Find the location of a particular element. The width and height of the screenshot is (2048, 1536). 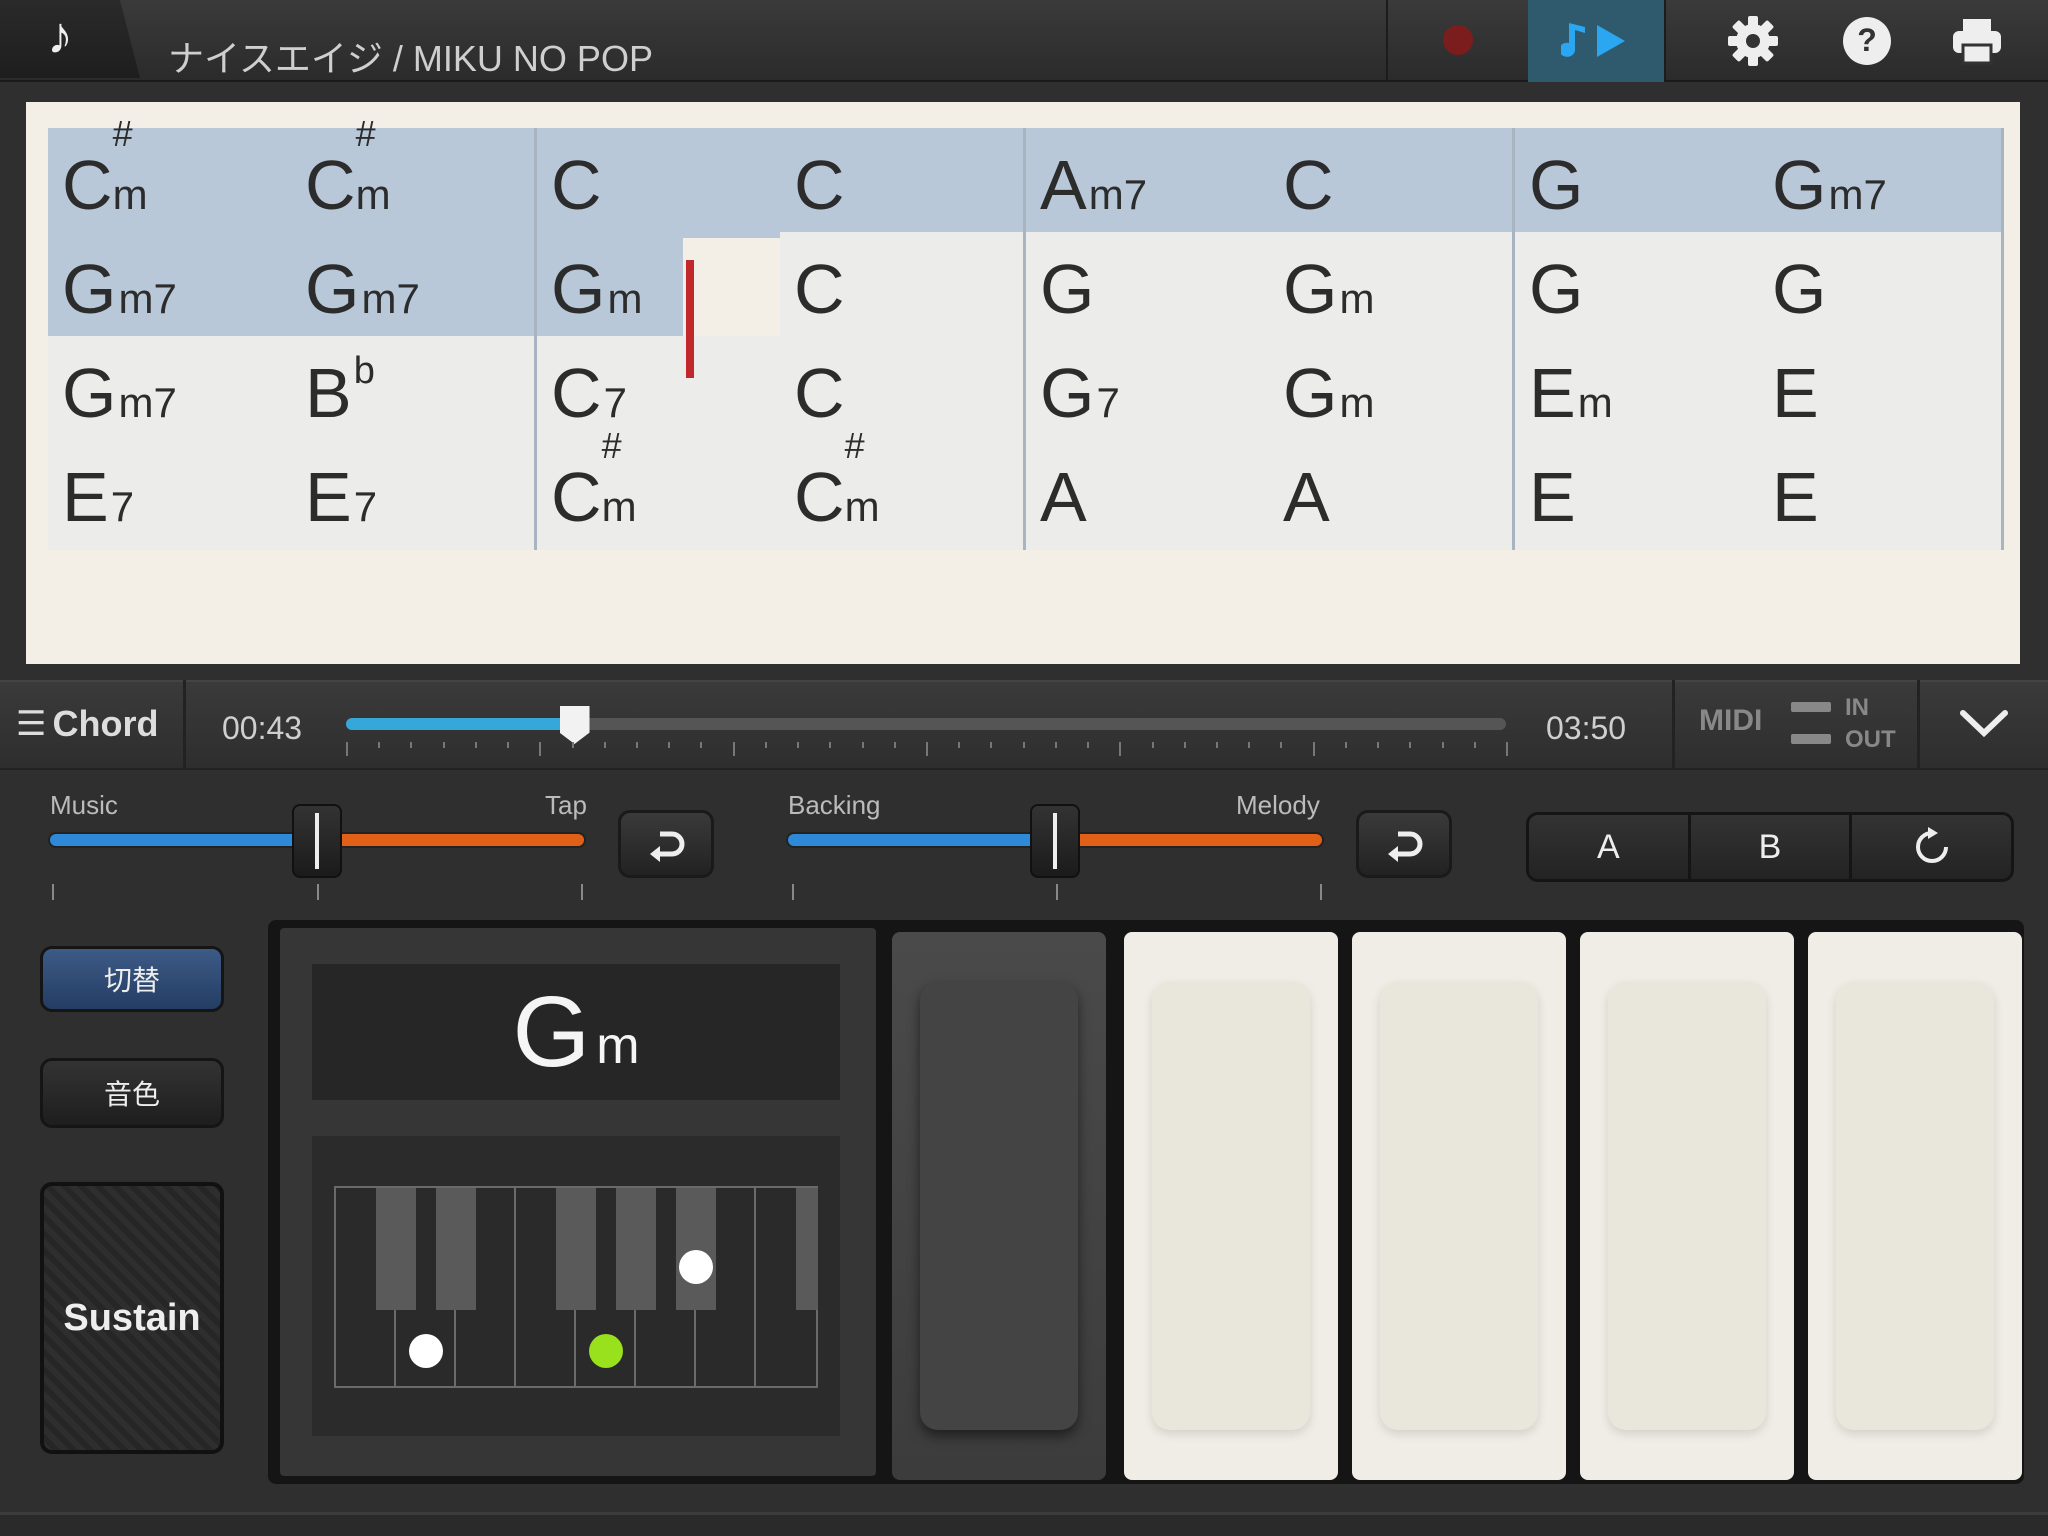

chord-label: Gm7 is located at coordinates (119, 289).